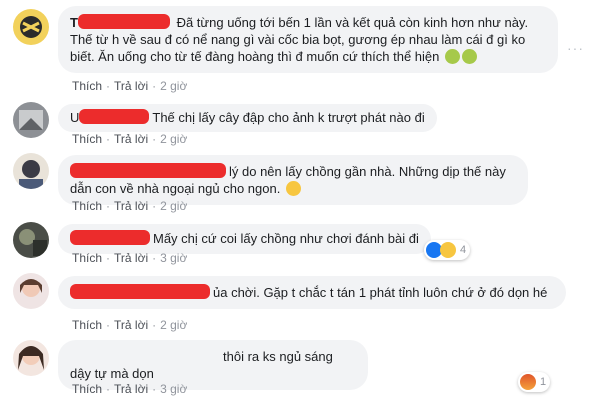  I want to click on author-name: U, so click(74, 117).